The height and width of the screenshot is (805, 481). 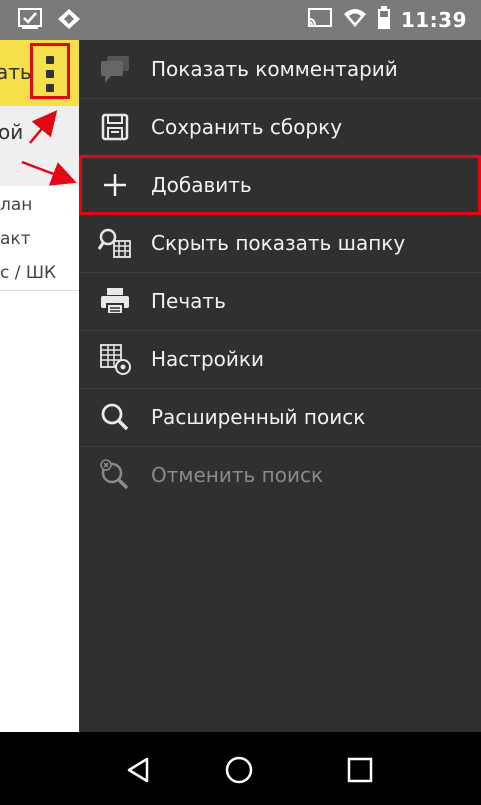 I want to click on menu-item-save-assembly: Сохранить сборку, so click(x=280, y=127).